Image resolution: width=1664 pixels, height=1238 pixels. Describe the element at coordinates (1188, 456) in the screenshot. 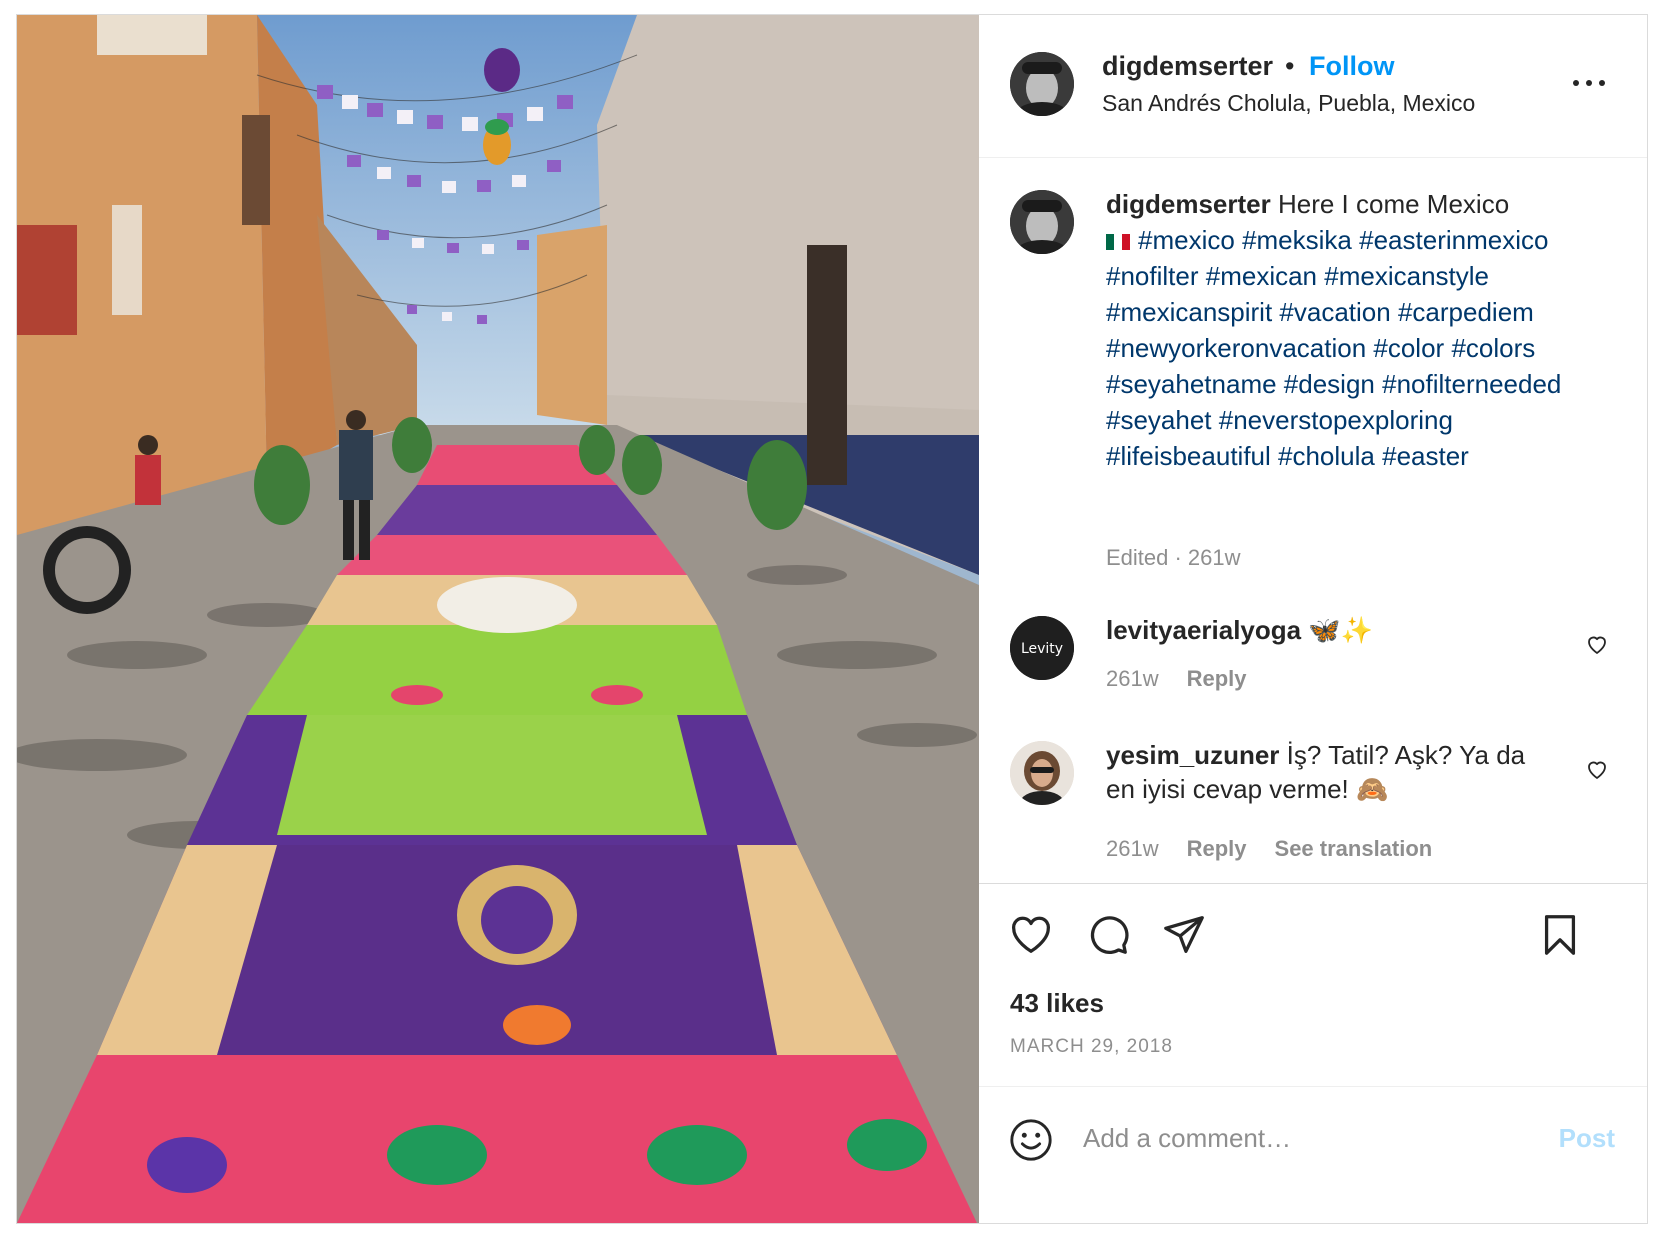

I see `hashtag-link: #lifeisbeautiful` at that location.